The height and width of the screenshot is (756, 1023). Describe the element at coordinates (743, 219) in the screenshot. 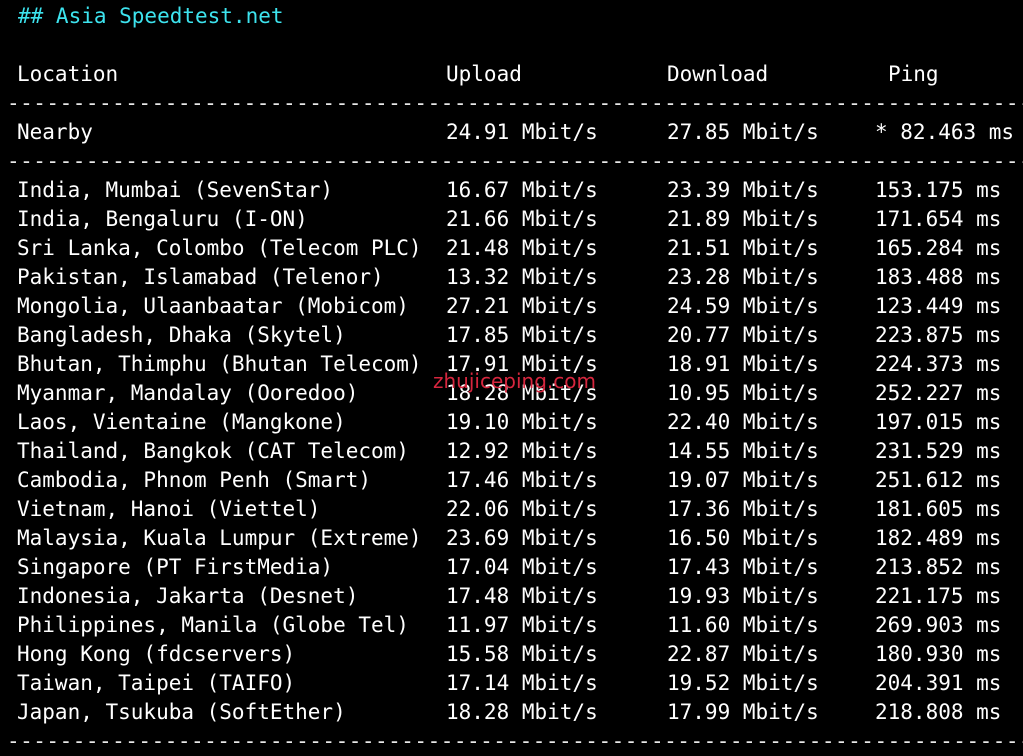

I see `row-download: 21.89 Mbit/s` at that location.